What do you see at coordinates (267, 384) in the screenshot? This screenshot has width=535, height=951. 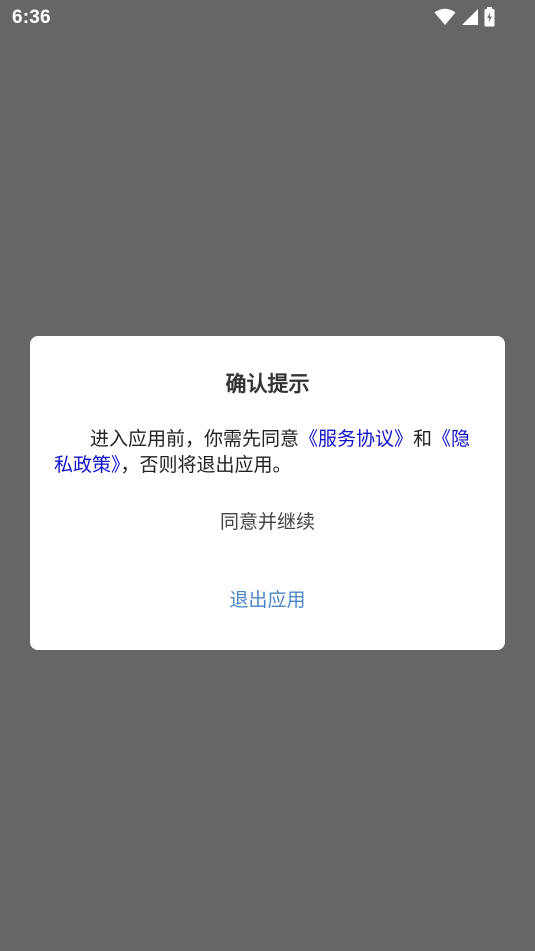 I see `dialog-title: 确认提示` at bounding box center [267, 384].